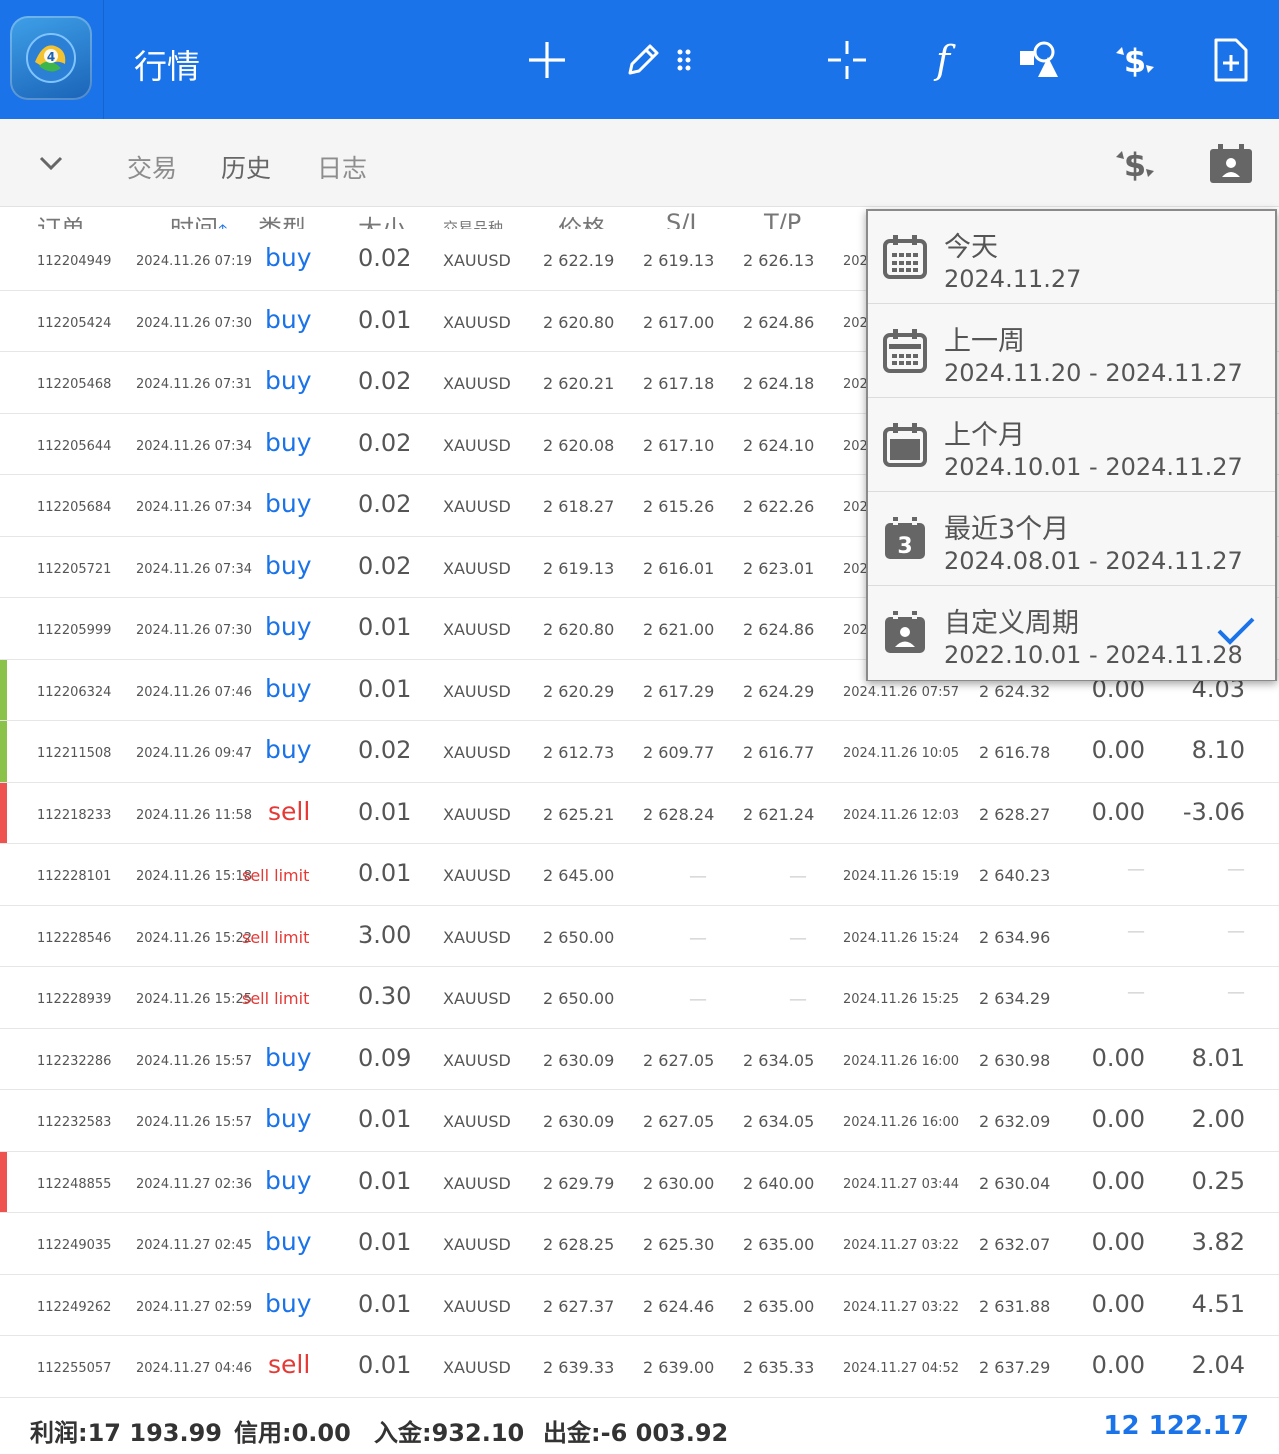  I want to click on period-item-last-week: 上一周 2024.11.20 - 2024.11.27, so click(1071, 351).